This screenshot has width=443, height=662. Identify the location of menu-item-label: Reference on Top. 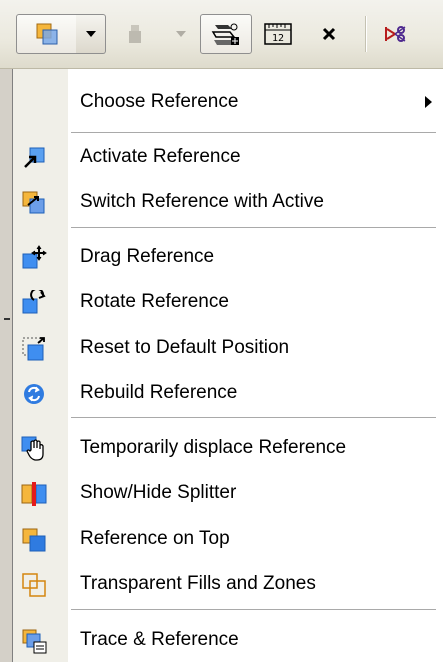
(155, 538).